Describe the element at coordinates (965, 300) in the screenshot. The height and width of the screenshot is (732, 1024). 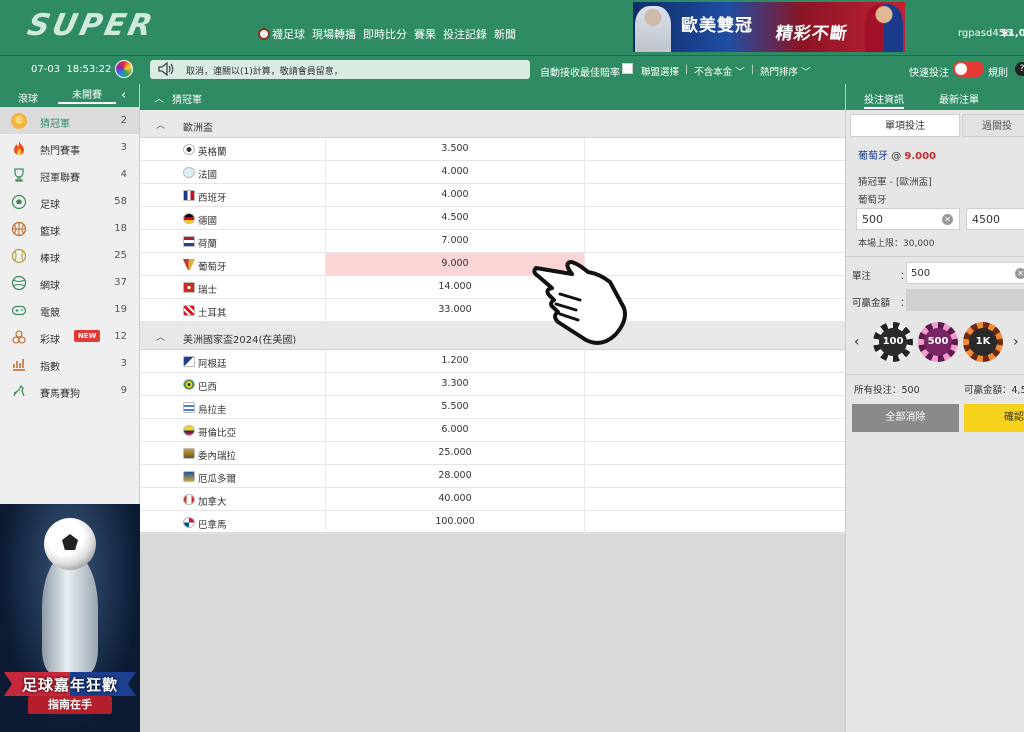
I see `winnable-field` at that location.